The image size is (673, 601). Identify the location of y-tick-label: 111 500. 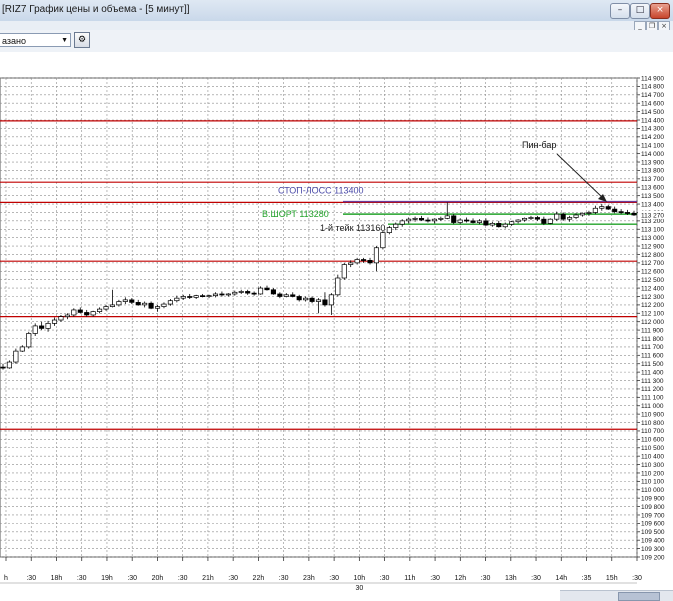
(652, 364).